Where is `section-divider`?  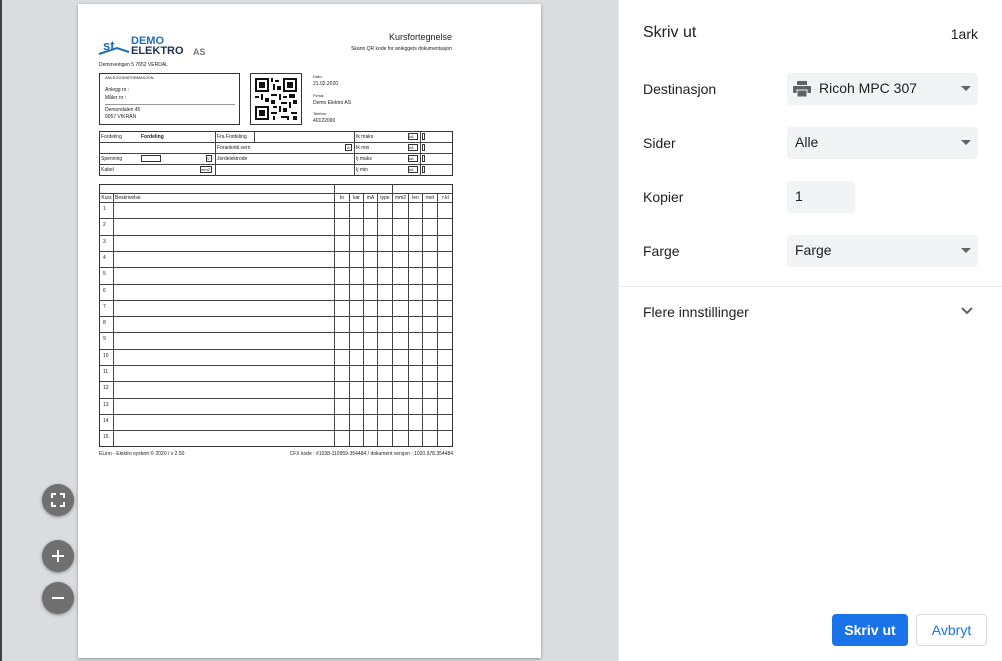
section-divider is located at coordinates (810, 286).